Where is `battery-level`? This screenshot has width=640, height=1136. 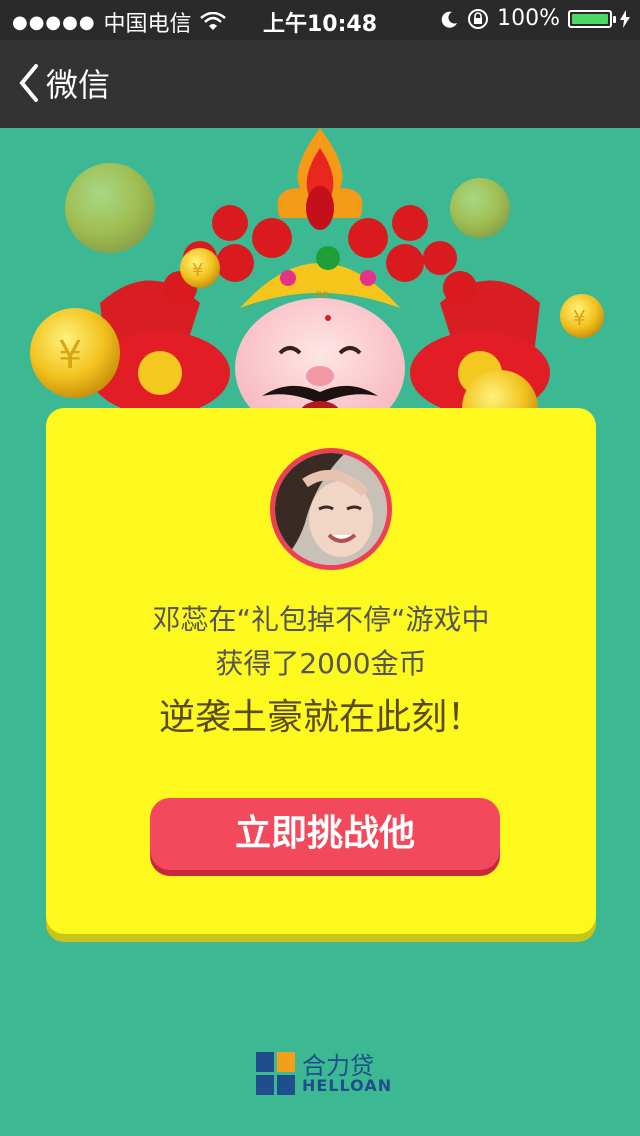
battery-level is located at coordinates (590, 18).